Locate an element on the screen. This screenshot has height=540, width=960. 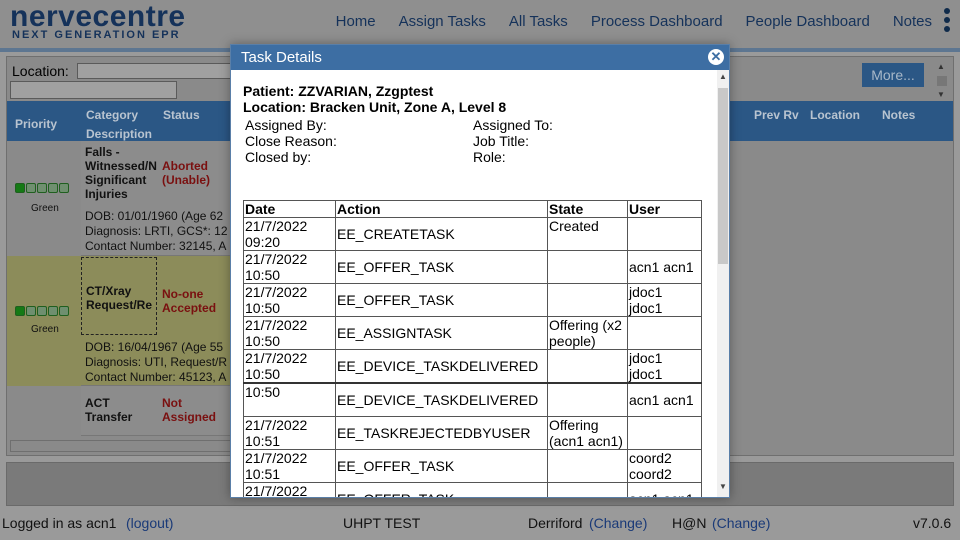
history-state-line: people) is located at coordinates (572, 341).